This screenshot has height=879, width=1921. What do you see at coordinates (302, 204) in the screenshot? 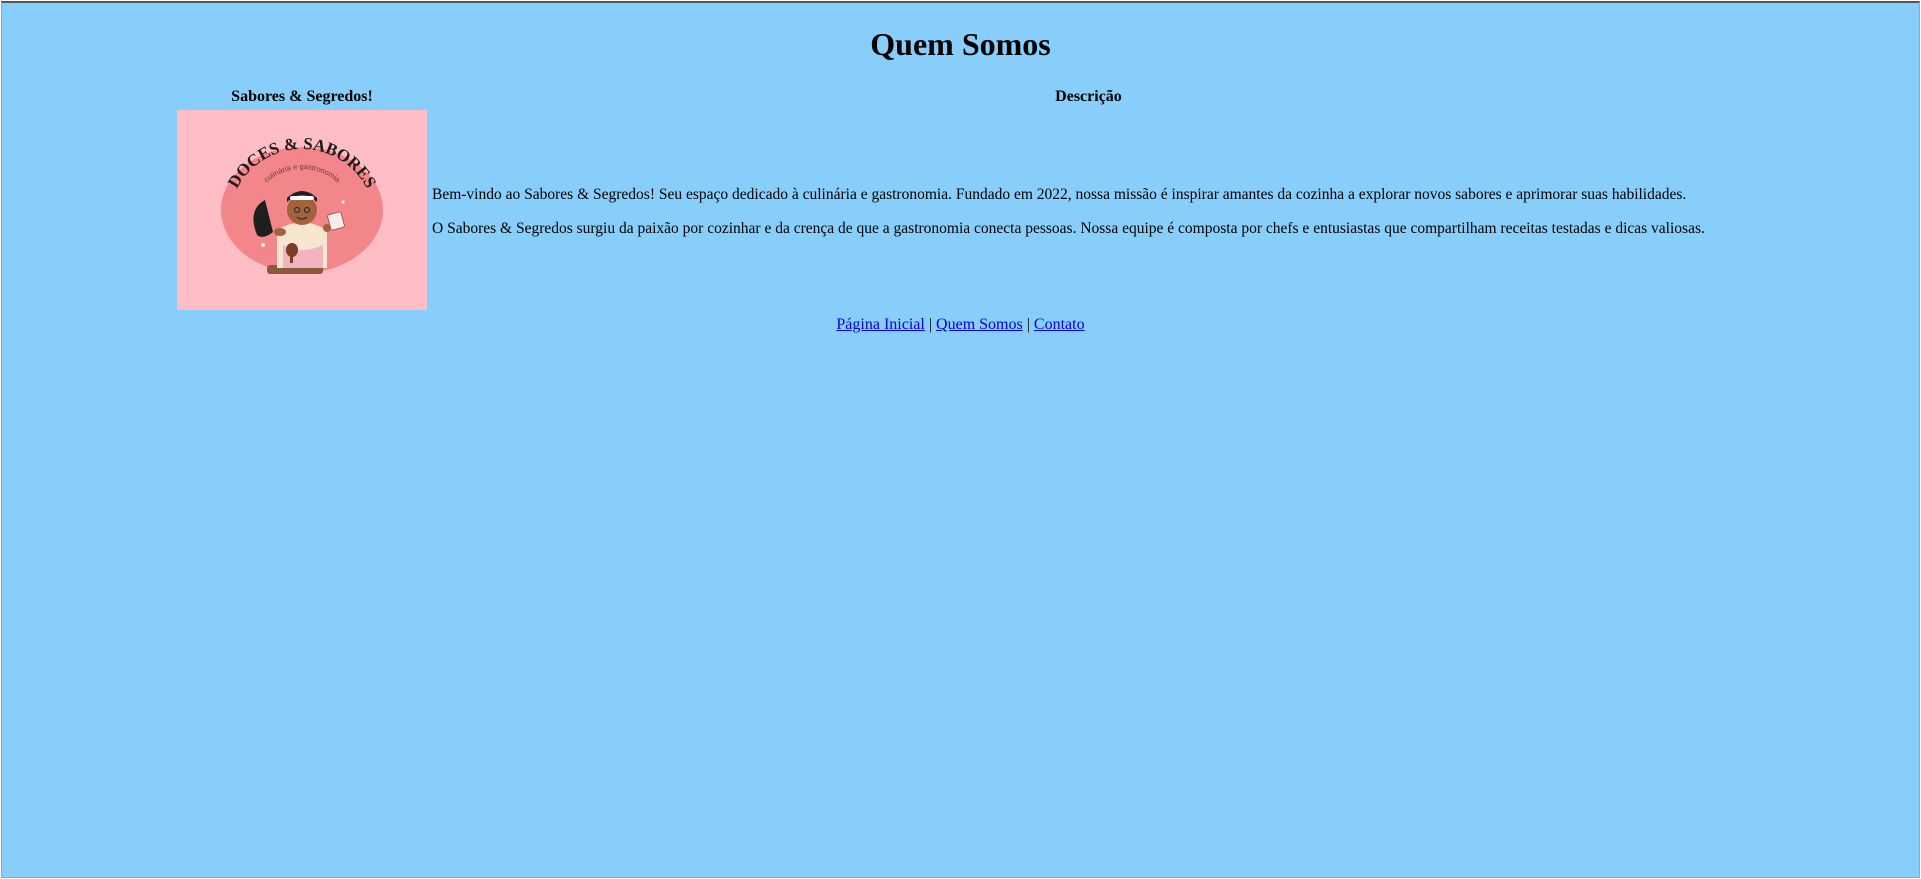
I see `logo-illustration: DOCES & SABORES culinária e gastronomia` at bounding box center [302, 204].